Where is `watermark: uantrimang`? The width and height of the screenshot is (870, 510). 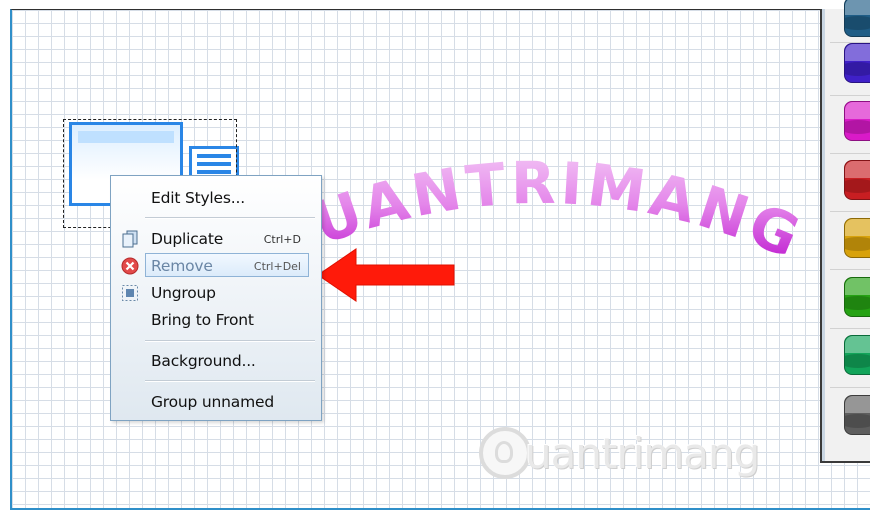
watermark: uantrimang is located at coordinates (627, 455).